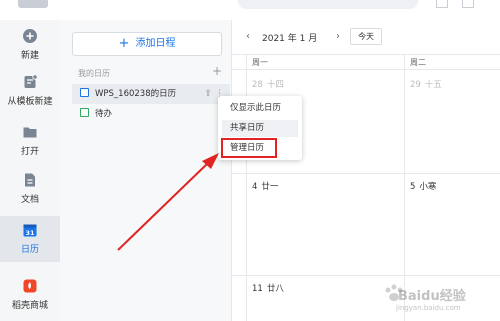 This screenshot has height=321, width=500. What do you see at coordinates (30, 190) in the screenshot?
I see `nav-item-docs: 文档` at bounding box center [30, 190].